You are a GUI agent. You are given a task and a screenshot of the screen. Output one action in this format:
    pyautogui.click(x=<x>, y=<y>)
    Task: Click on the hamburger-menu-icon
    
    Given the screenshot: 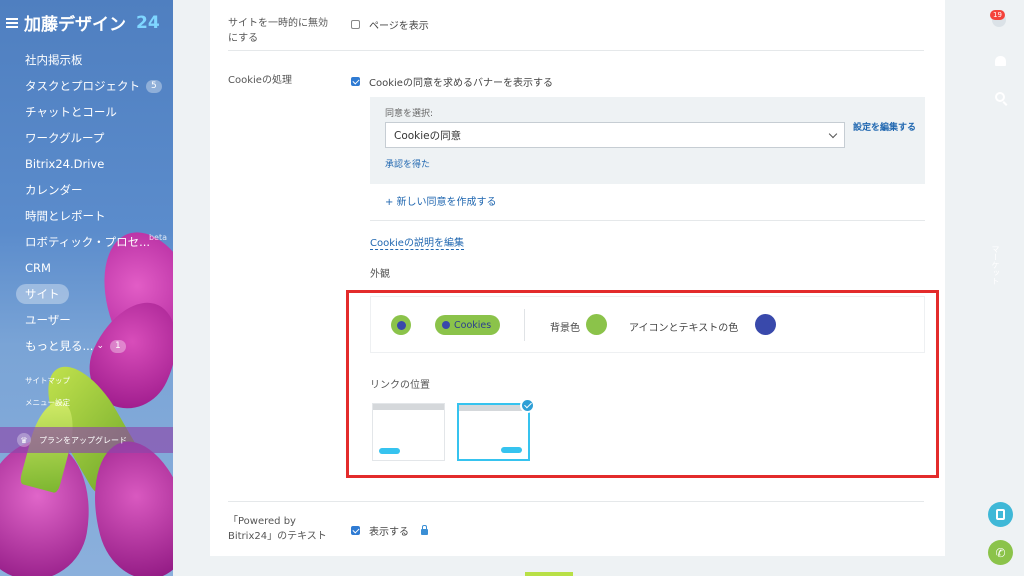 What is the action you would take?
    pyautogui.click(x=12, y=22)
    